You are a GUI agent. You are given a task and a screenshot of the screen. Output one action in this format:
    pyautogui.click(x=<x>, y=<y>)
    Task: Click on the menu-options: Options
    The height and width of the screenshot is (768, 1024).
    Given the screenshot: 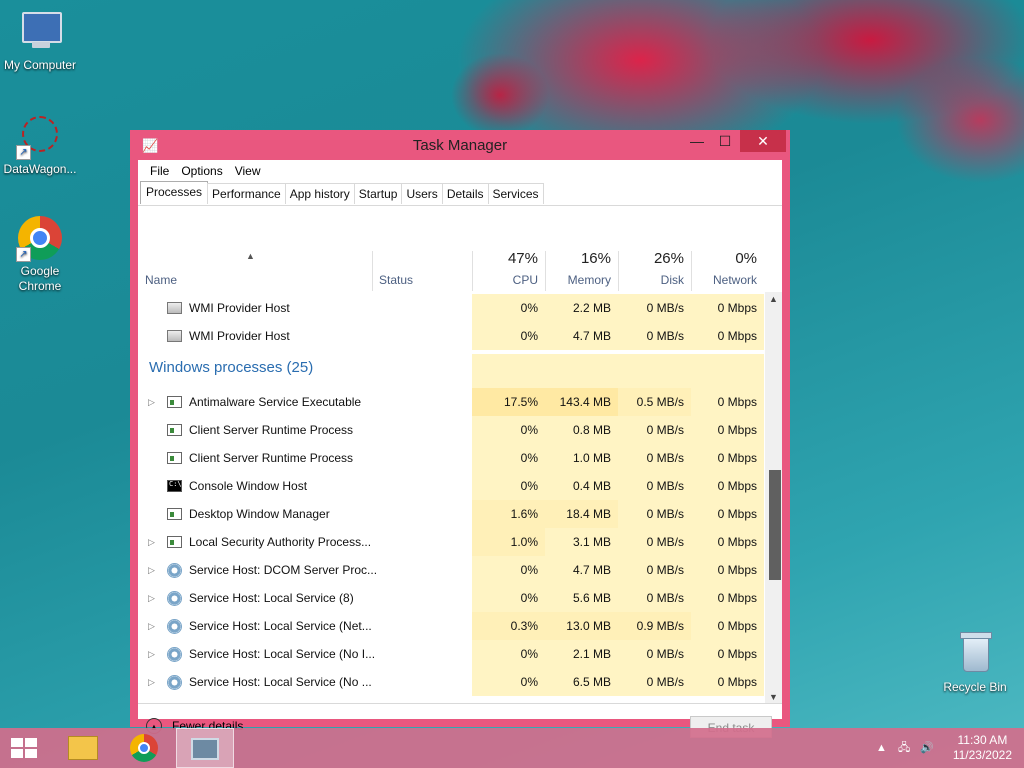 What is the action you would take?
    pyautogui.click(x=201, y=171)
    